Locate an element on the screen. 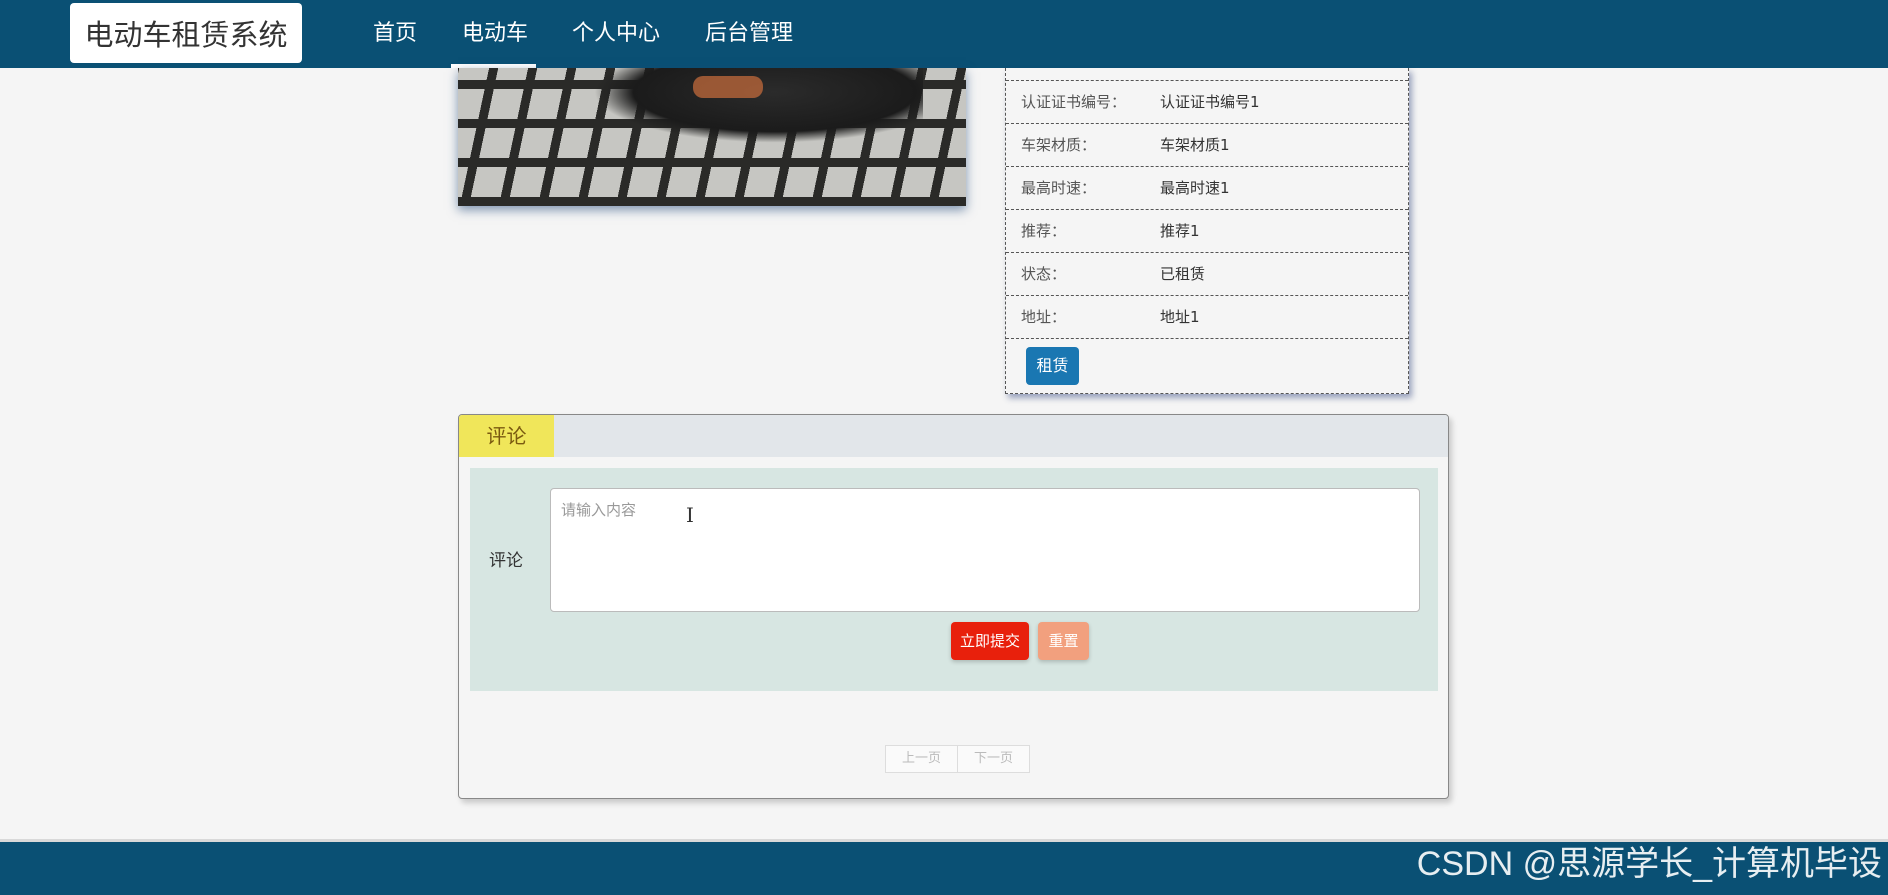 This screenshot has width=1888, height=895. scooter-accent-graphic is located at coordinates (728, 87).